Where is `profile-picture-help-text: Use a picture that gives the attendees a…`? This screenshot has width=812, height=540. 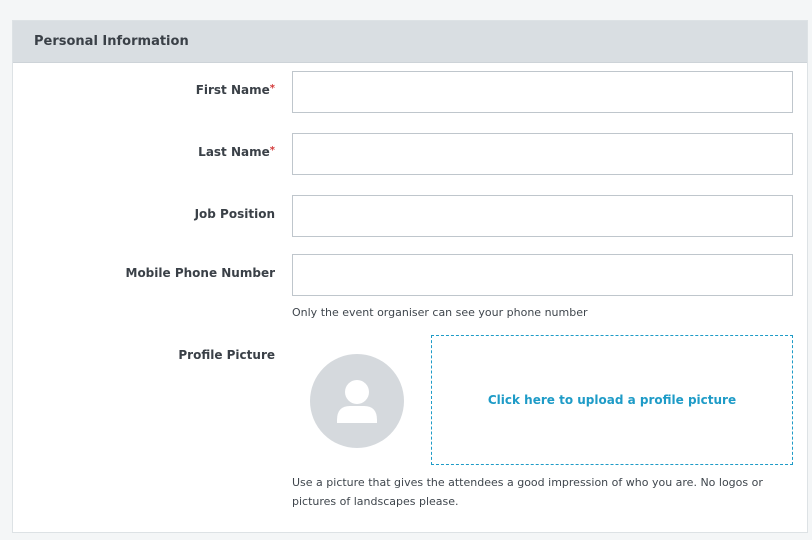 profile-picture-help-text: Use a picture that gives the attendees a… is located at coordinates (527, 492).